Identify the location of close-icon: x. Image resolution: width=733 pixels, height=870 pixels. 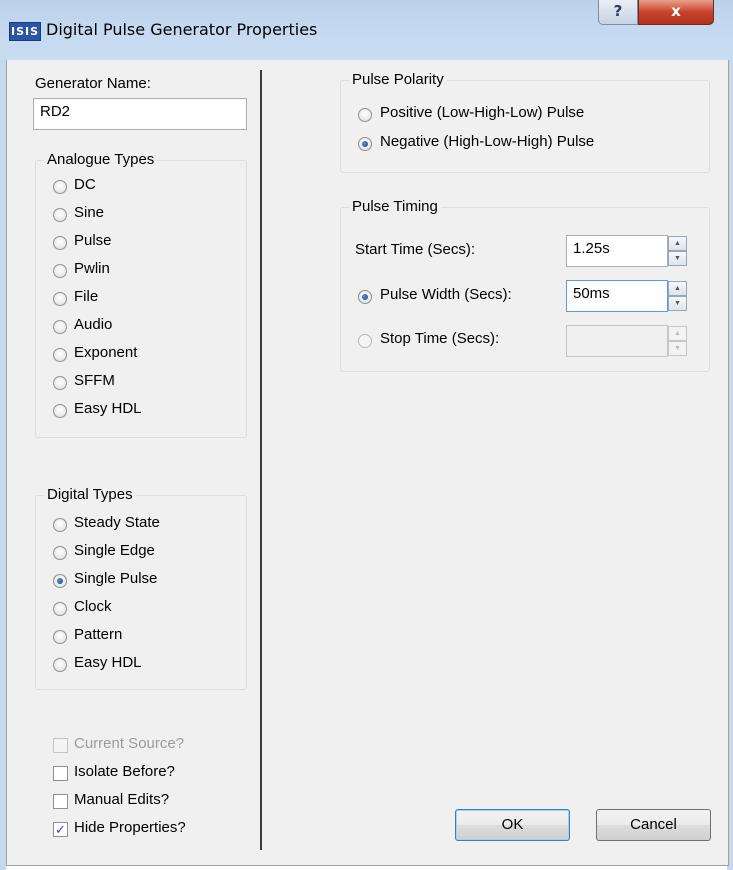
(676, 11).